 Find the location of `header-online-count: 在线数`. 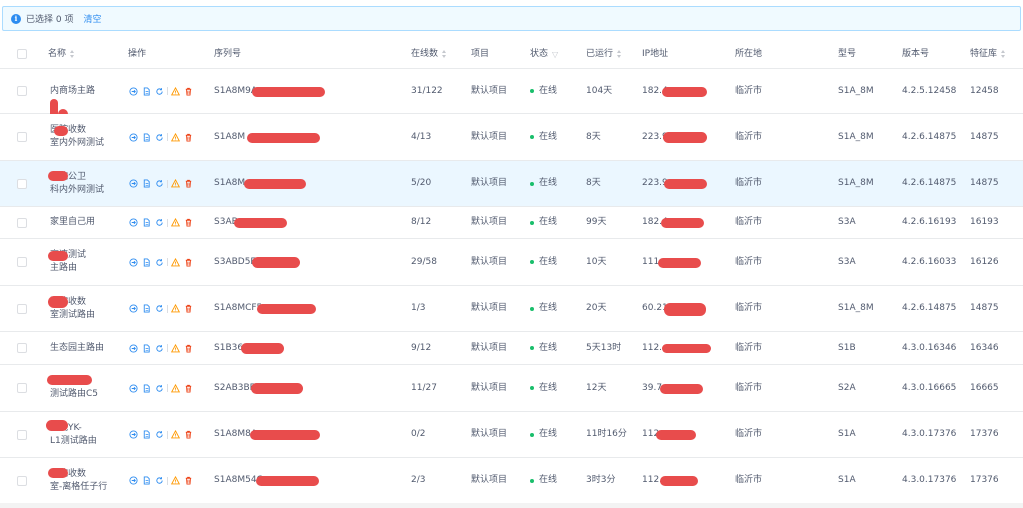

header-online-count: 在线数 is located at coordinates (429, 54).